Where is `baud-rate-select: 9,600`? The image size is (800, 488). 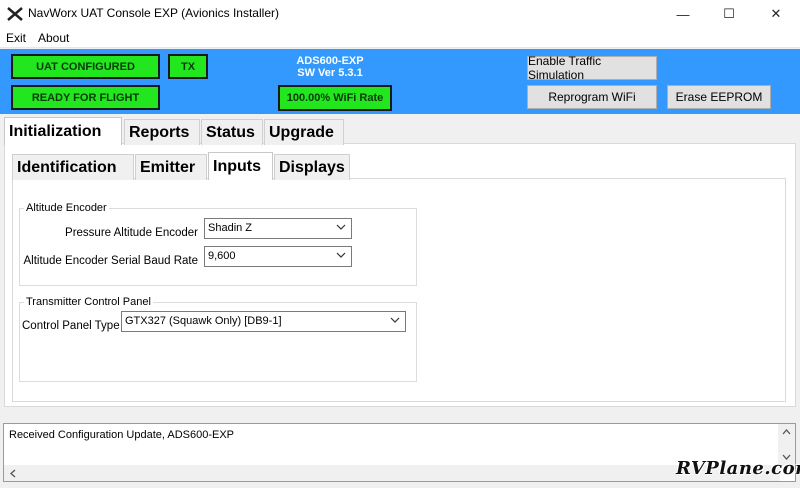
baud-rate-select: 9,600 is located at coordinates (278, 256).